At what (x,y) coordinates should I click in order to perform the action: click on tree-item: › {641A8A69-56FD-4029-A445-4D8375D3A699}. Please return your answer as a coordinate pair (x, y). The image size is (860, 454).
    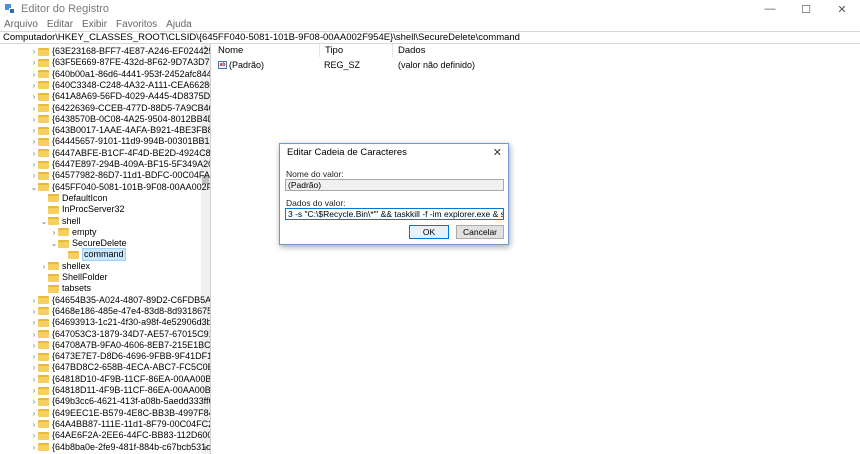
    Looking at the image, I should click on (120, 96).